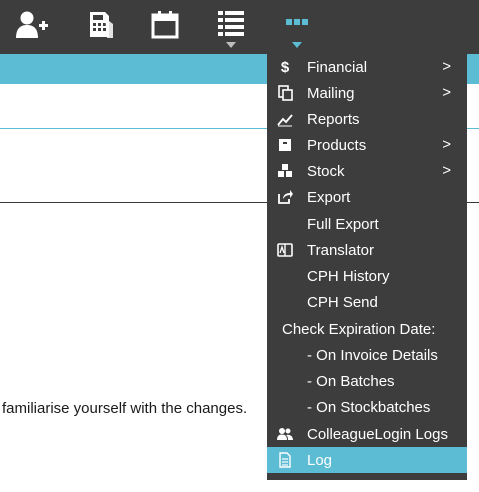 The height and width of the screenshot is (492, 479). I want to click on menu-item-stock: Stock >, so click(367, 171).